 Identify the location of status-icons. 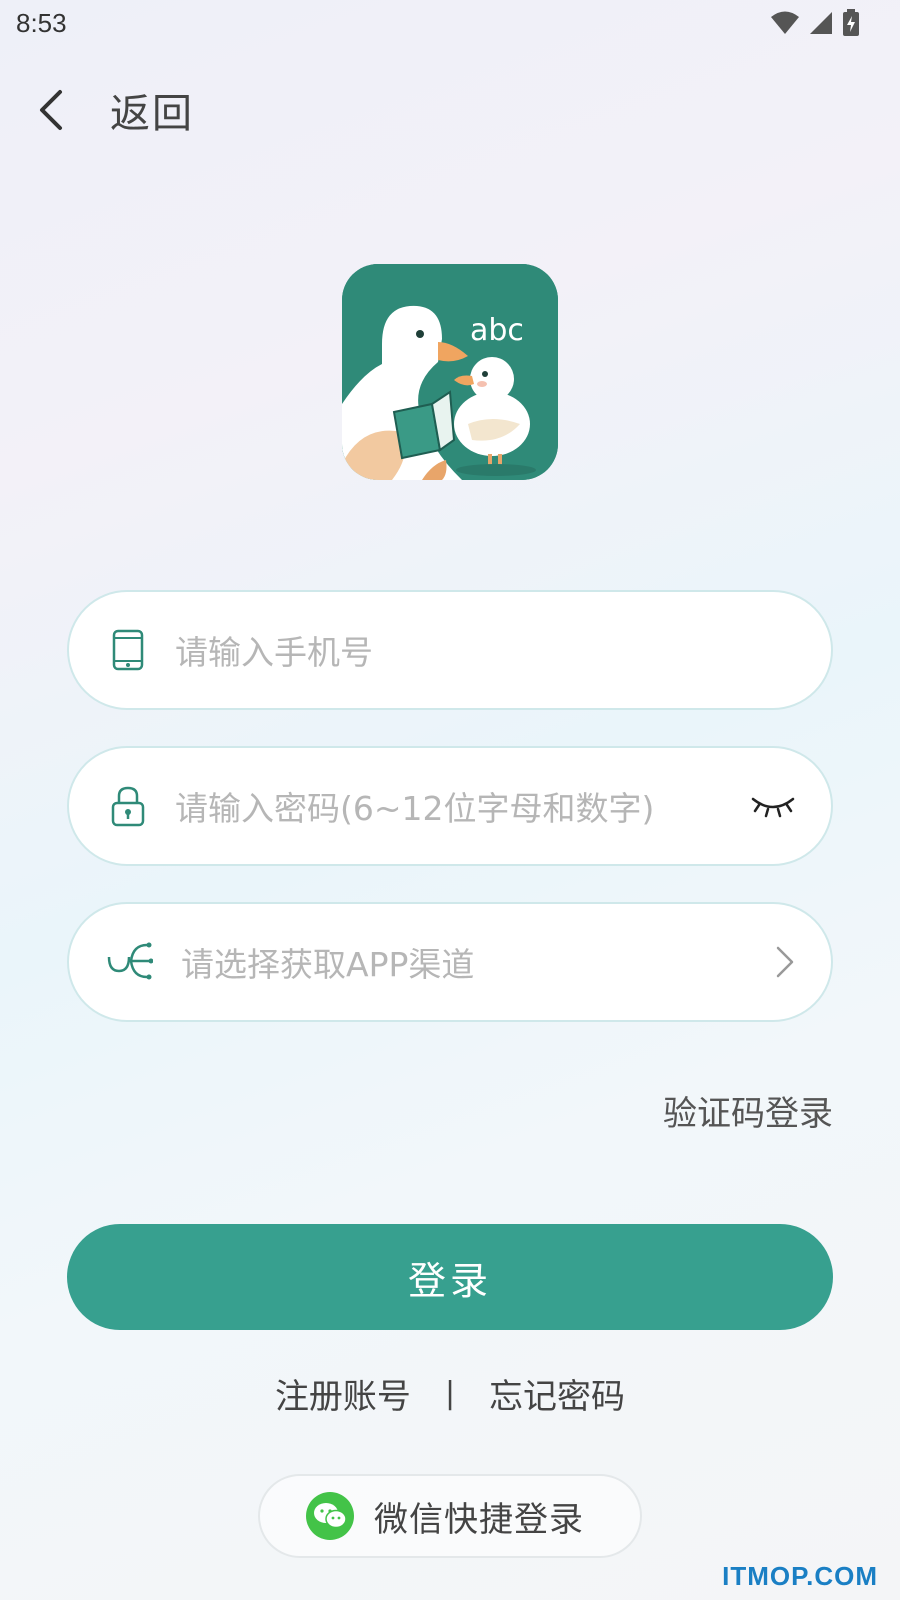
(815, 23).